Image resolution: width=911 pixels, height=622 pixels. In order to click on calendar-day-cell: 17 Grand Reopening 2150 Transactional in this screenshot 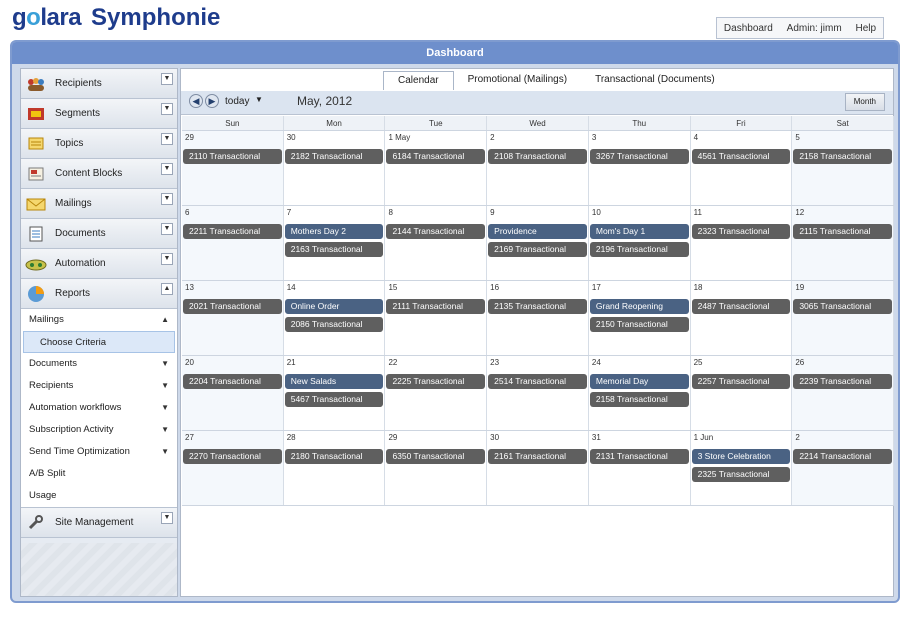, I will do `click(639, 318)`.